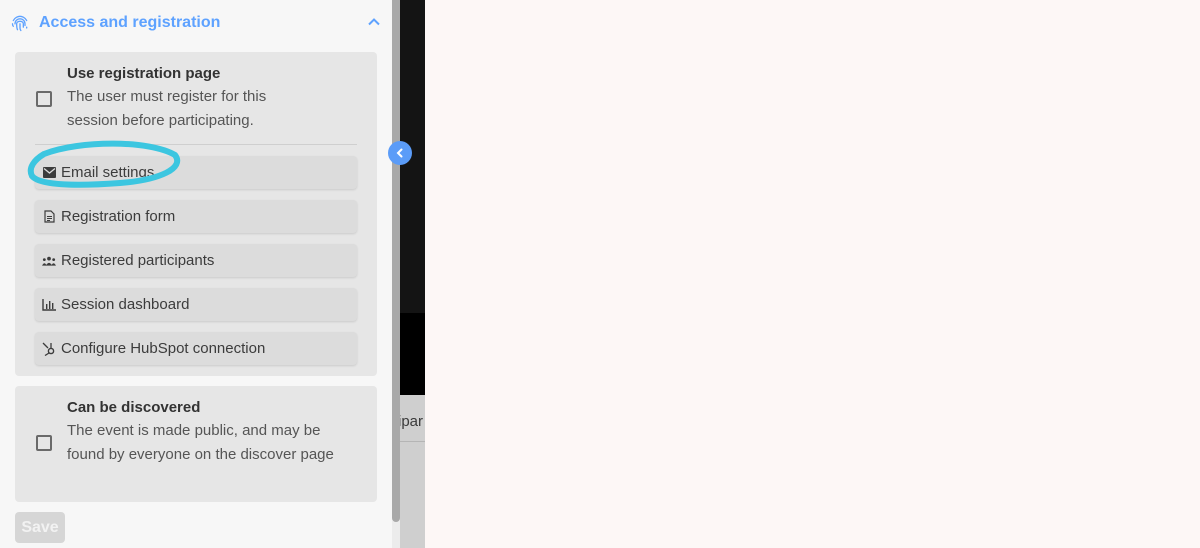  Describe the element at coordinates (412, 274) in the screenshot. I see `video-panel: ipar` at that location.